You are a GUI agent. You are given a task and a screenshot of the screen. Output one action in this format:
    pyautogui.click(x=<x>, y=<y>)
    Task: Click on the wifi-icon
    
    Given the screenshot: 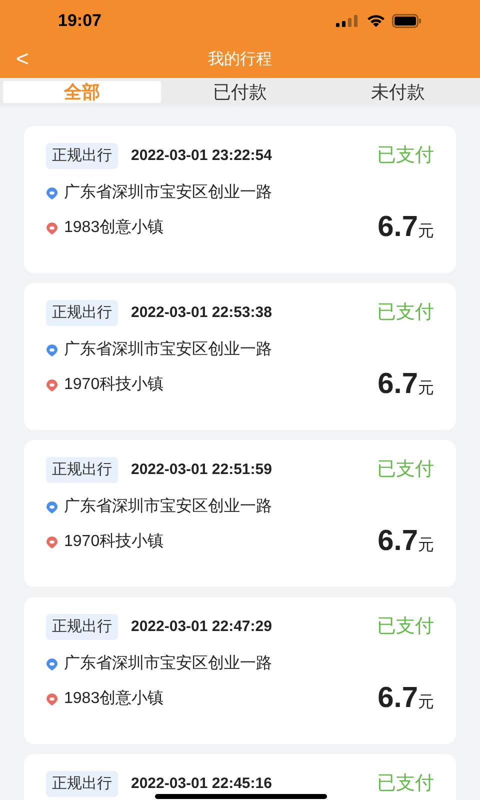 What is the action you would take?
    pyautogui.click(x=376, y=21)
    